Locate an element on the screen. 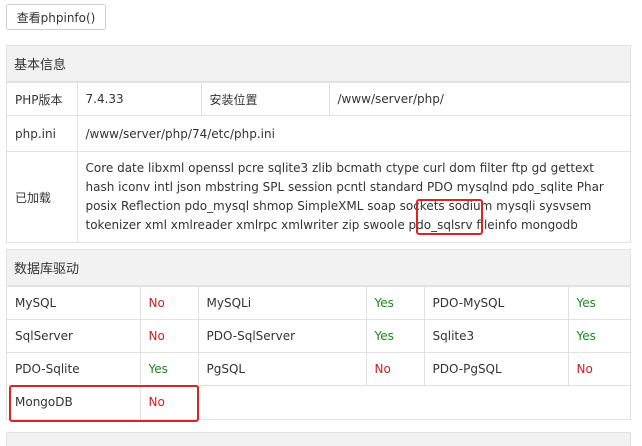 This screenshot has width=642, height=446. driver-row: MySQL No MySQLi Yes PDO-MySQL Yes is located at coordinates (318, 303).